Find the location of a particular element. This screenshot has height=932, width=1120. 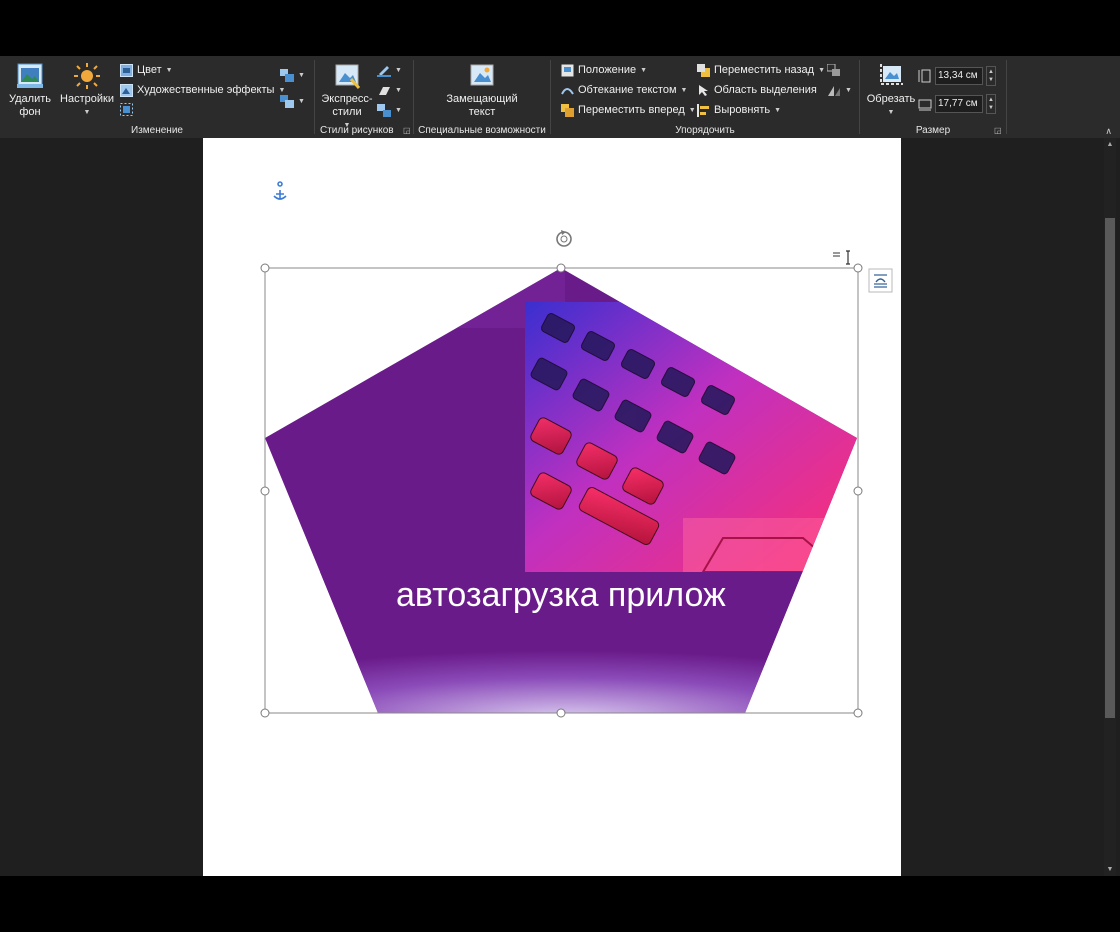

resize-handle-right is located at coordinates (858, 491).